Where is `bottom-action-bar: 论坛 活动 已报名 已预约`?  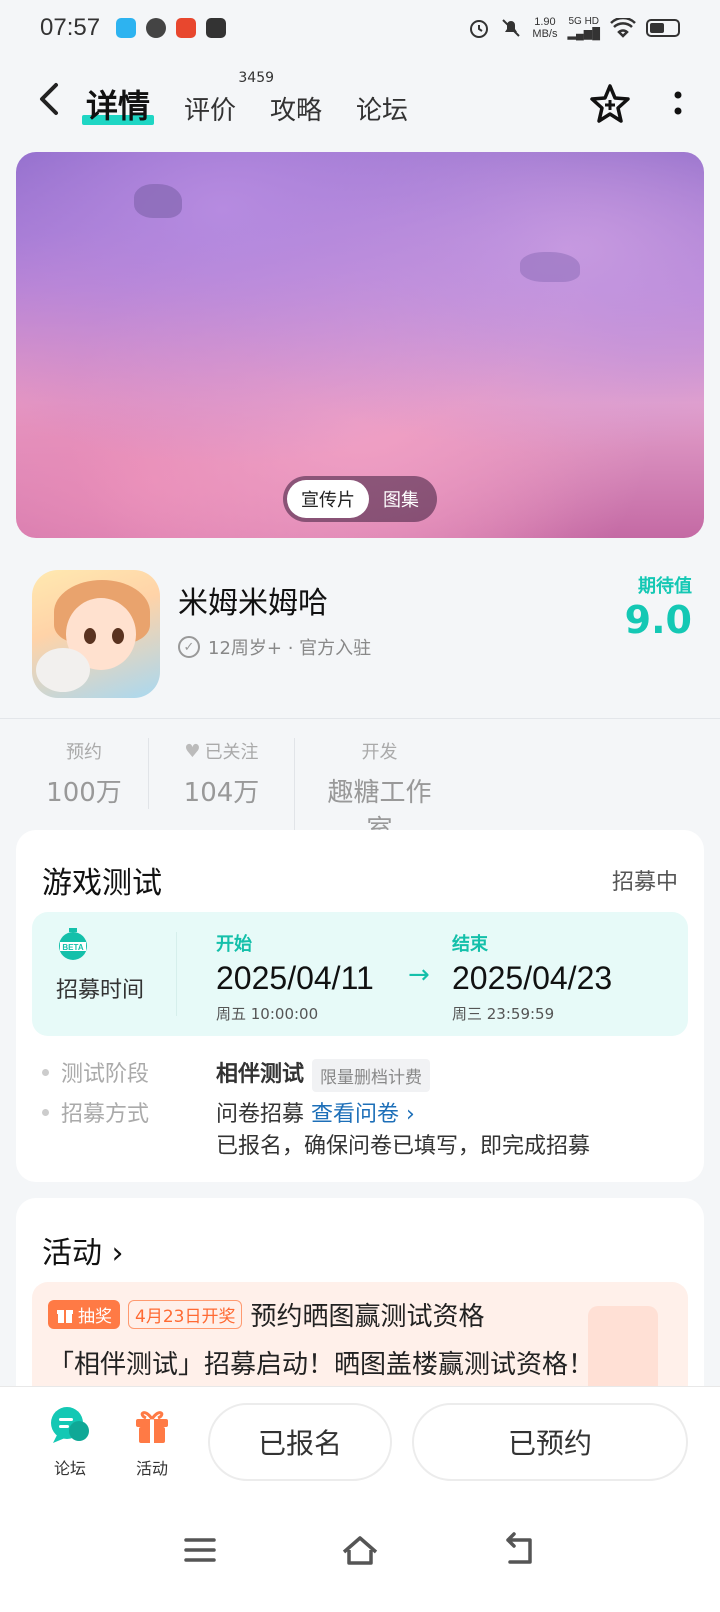
bottom-action-bar: 论坛 活动 已报名 已预约 is located at coordinates (360, 1440).